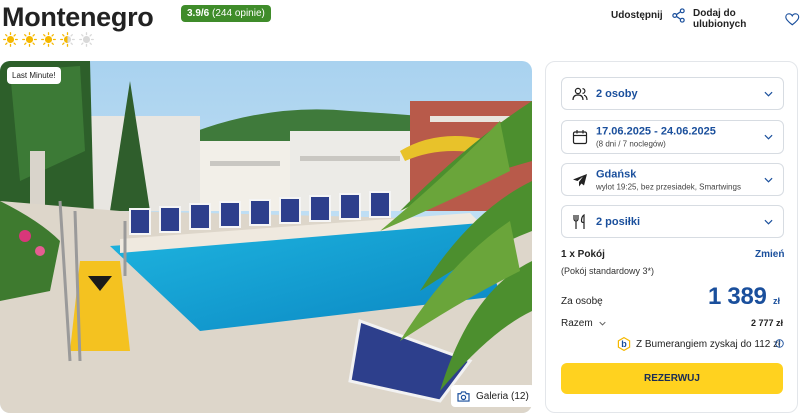 This screenshot has height=414, width=800. What do you see at coordinates (580, 137) in the screenshot?
I see `calendar-icon` at bounding box center [580, 137].